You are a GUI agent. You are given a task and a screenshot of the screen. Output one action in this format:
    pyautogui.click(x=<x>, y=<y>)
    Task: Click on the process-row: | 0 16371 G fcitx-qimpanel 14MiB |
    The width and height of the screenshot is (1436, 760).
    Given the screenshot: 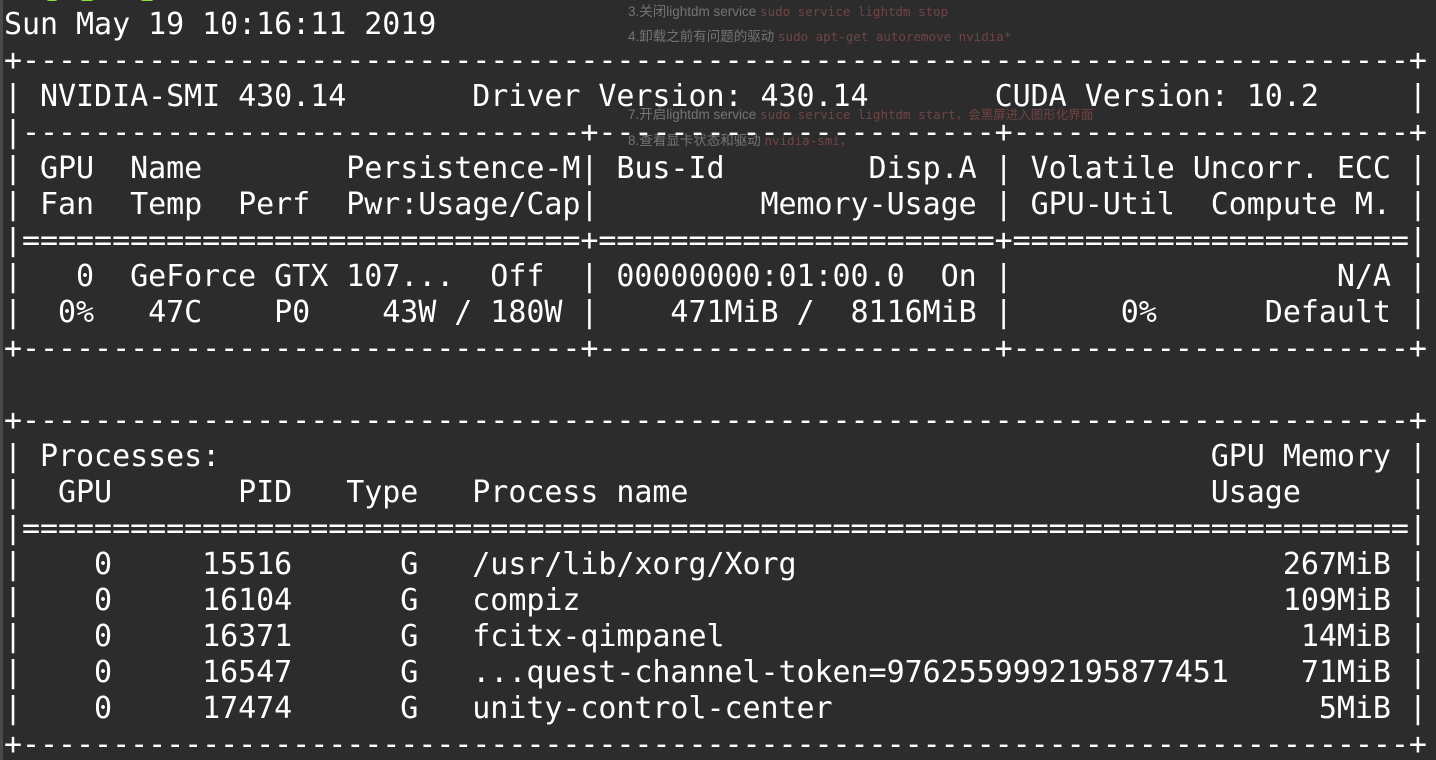 What is the action you would take?
    pyautogui.click(x=715, y=636)
    